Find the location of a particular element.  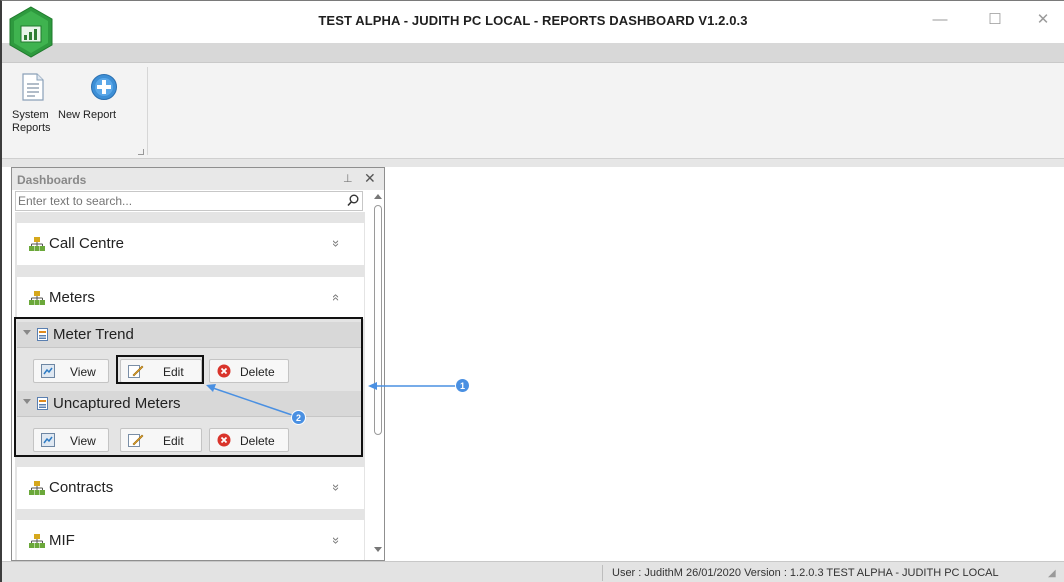

annotation-badge-2: 2 is located at coordinates (298, 417).